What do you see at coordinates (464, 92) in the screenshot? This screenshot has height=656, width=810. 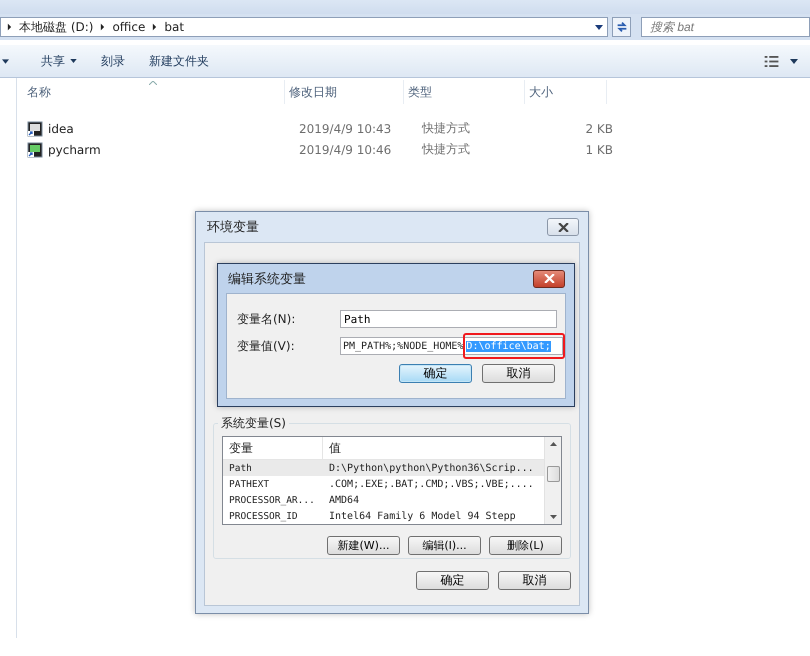 I see `column-header: 类型` at bounding box center [464, 92].